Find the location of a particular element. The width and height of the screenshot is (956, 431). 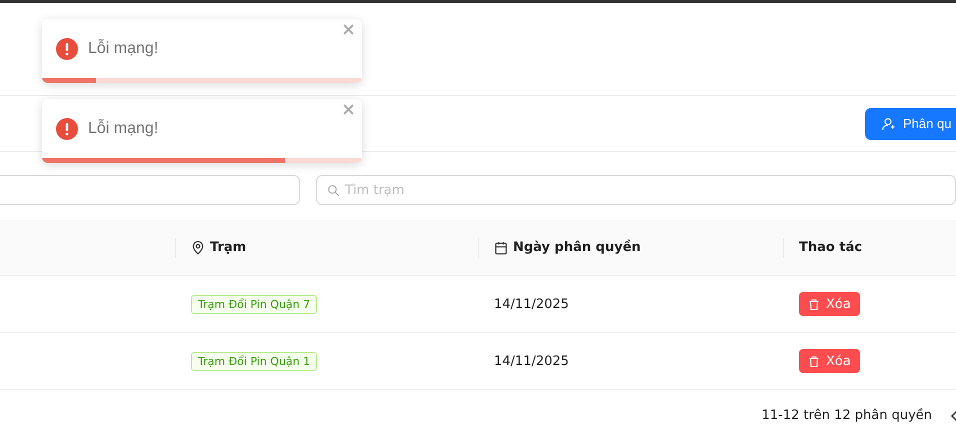

grant-permission-button: Phân qu is located at coordinates (910, 124).